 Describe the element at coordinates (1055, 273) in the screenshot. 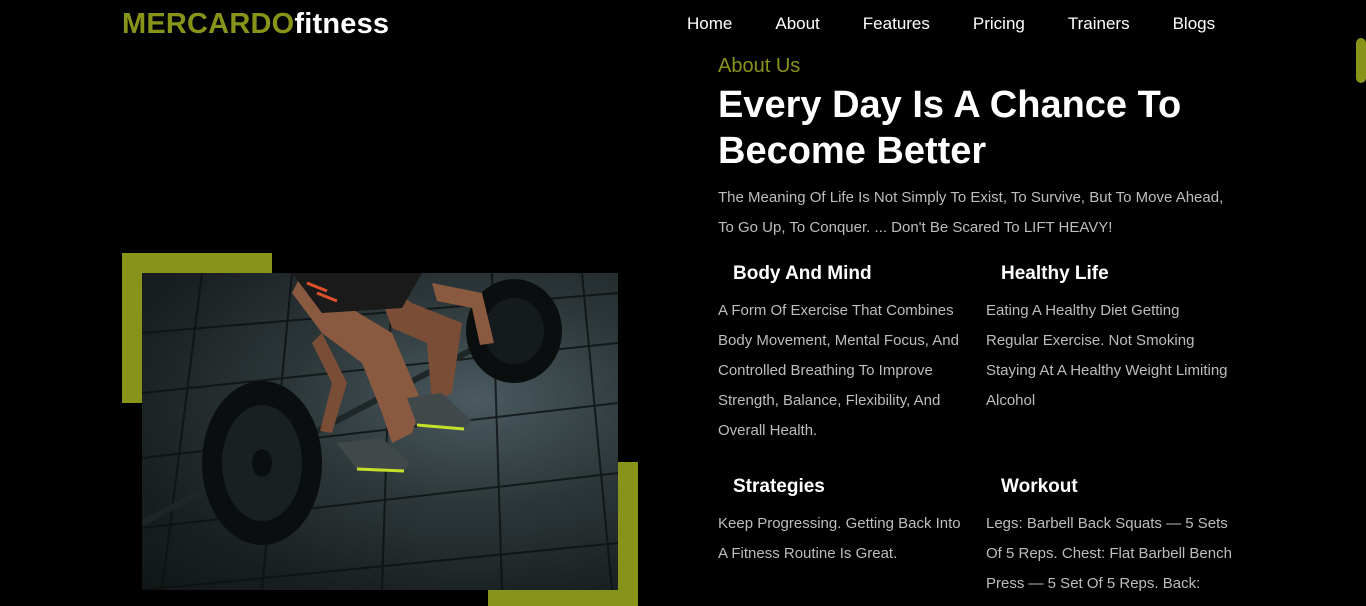

I see `feature-title-healthy-life: Healthy Life` at that location.